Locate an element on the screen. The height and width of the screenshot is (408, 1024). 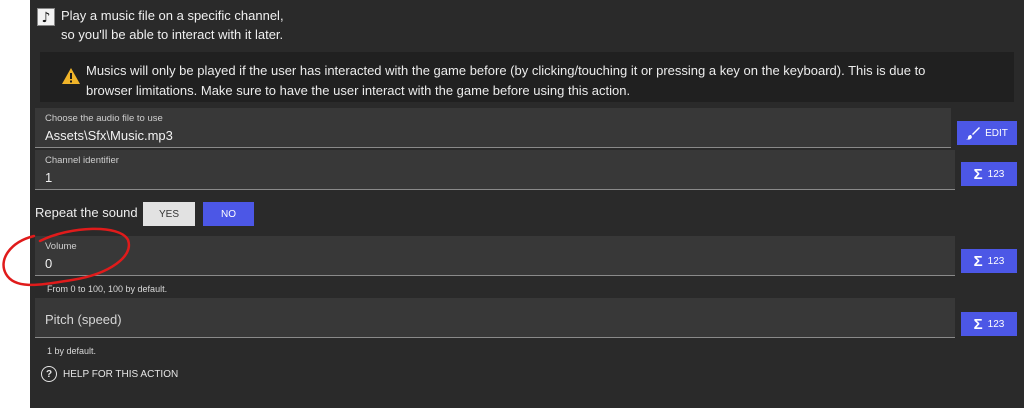
help-for-action-link: ? HELP FOR THIS ACTION is located at coordinates (109, 374).